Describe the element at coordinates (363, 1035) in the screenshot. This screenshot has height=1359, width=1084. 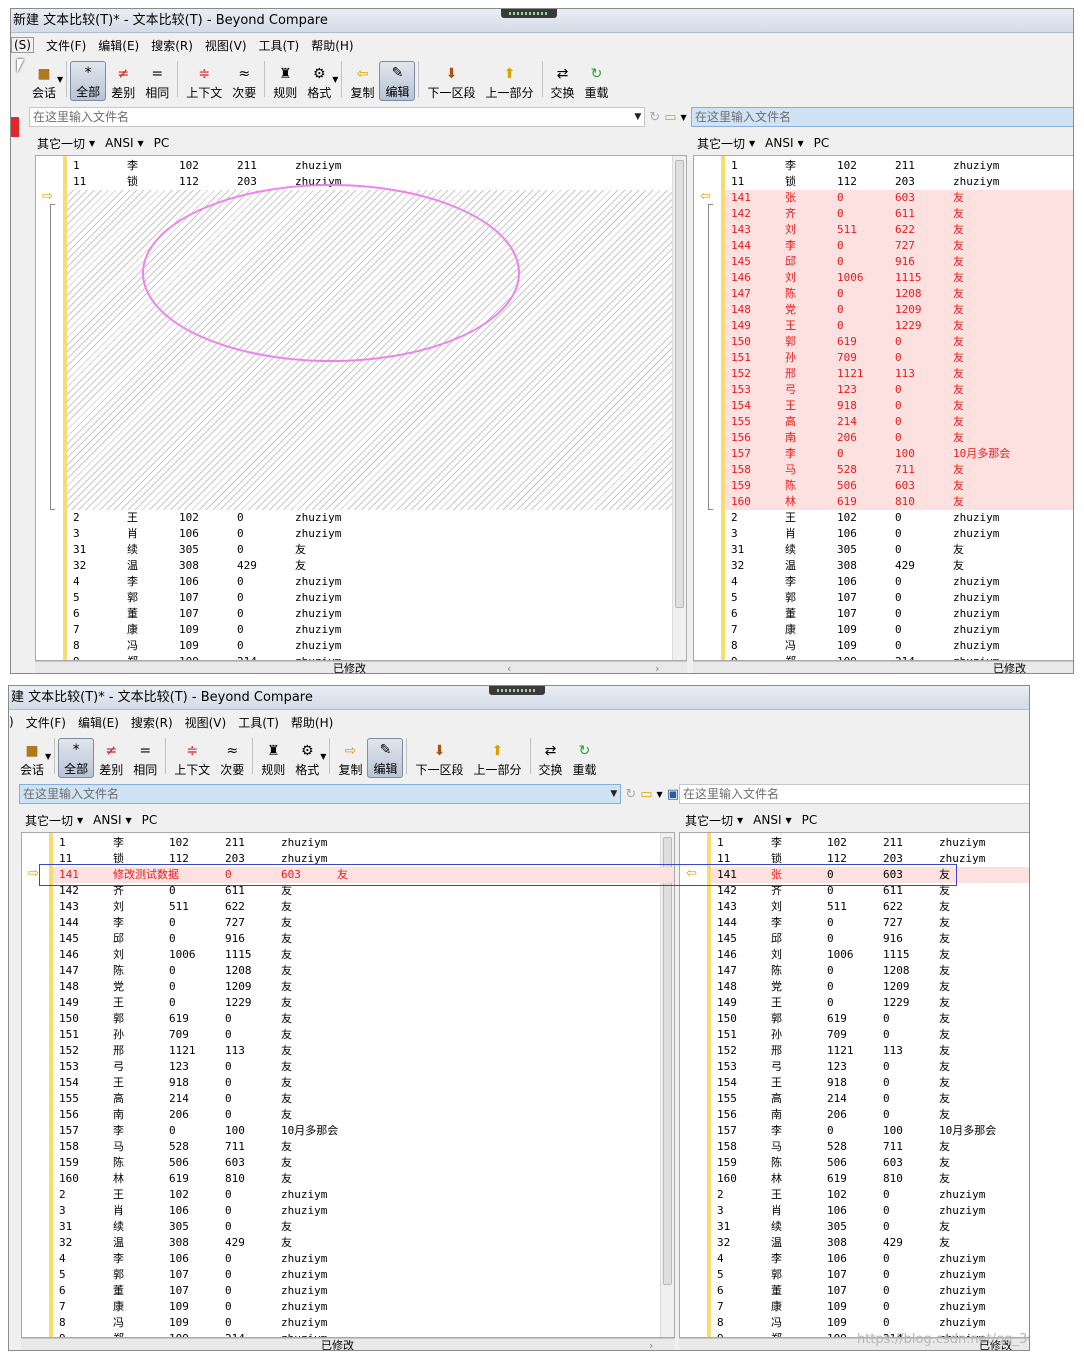
I see `text-line: 151 孙 709 0 友` at that location.